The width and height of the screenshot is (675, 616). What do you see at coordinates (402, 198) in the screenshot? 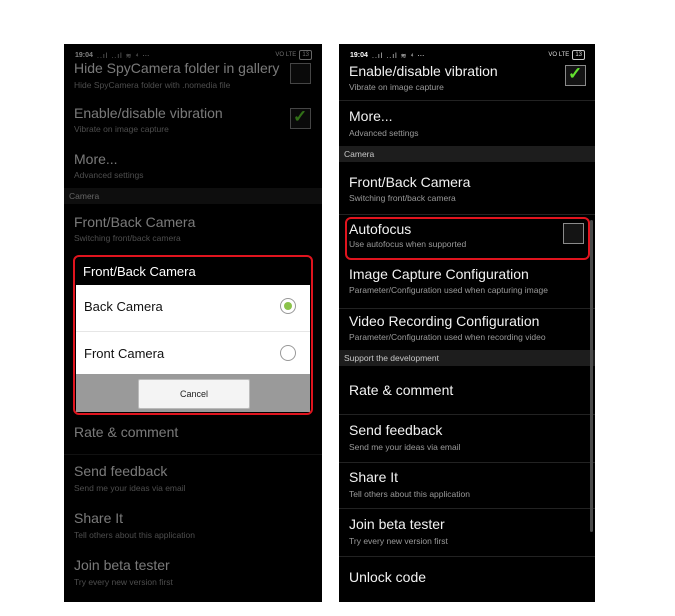
I see `setting-subtitle: Switching front/back camera` at bounding box center [402, 198].